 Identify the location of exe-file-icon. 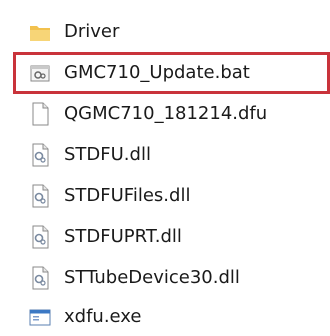
(40, 317).